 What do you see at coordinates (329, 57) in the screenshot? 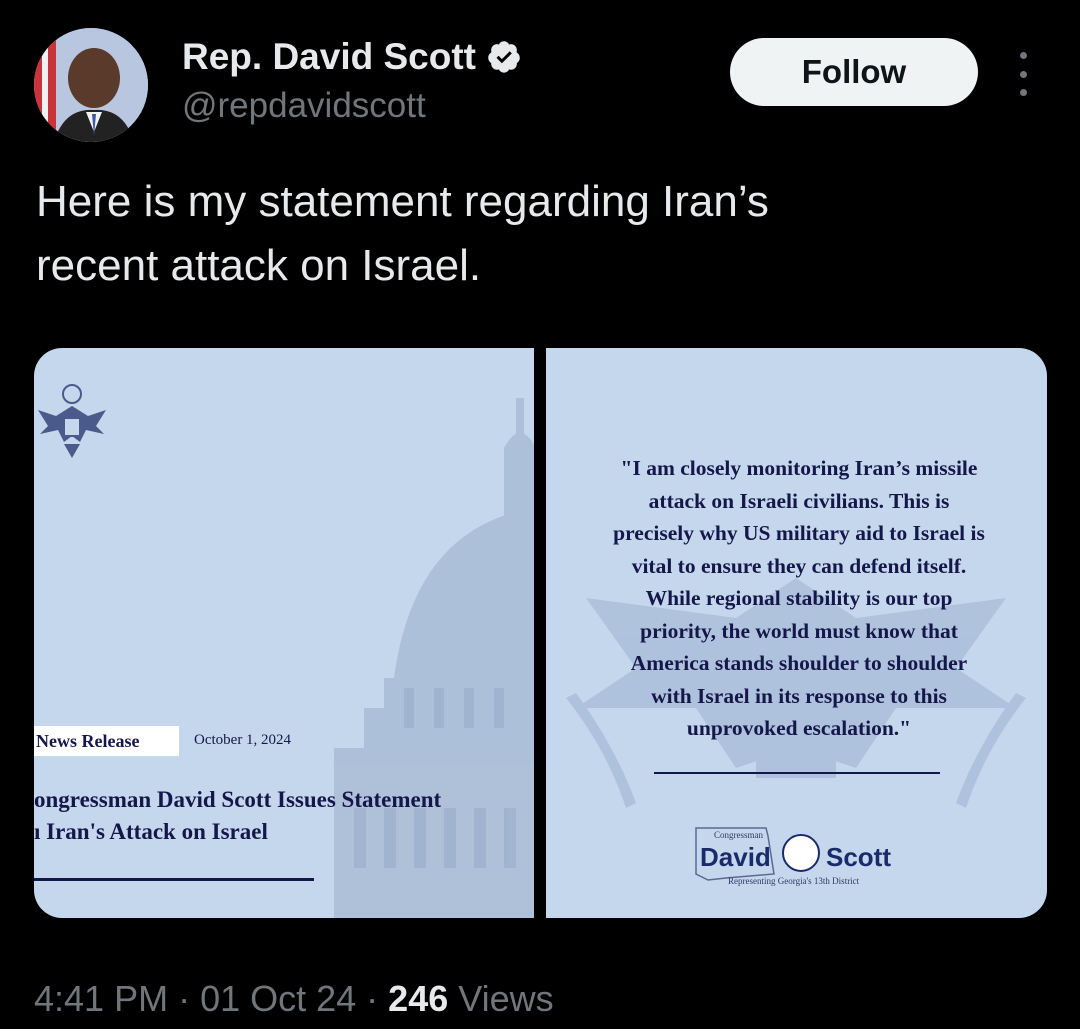
I see `author-name: Rep. David Scott` at bounding box center [329, 57].